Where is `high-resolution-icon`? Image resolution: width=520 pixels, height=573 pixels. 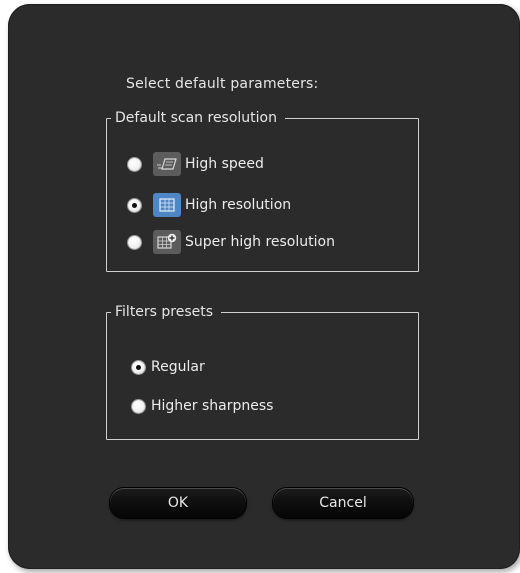
high-resolution-icon is located at coordinates (167, 205).